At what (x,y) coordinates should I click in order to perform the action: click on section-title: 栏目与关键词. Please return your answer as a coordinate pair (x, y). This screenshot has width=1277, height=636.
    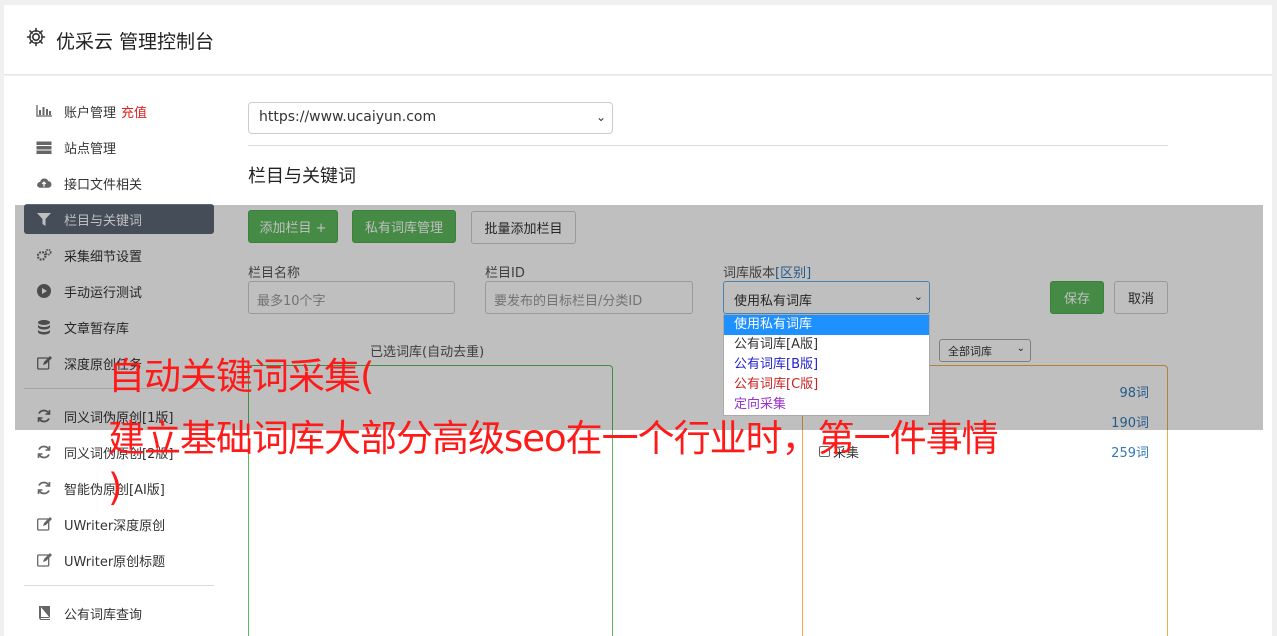
    Looking at the image, I should click on (302, 176).